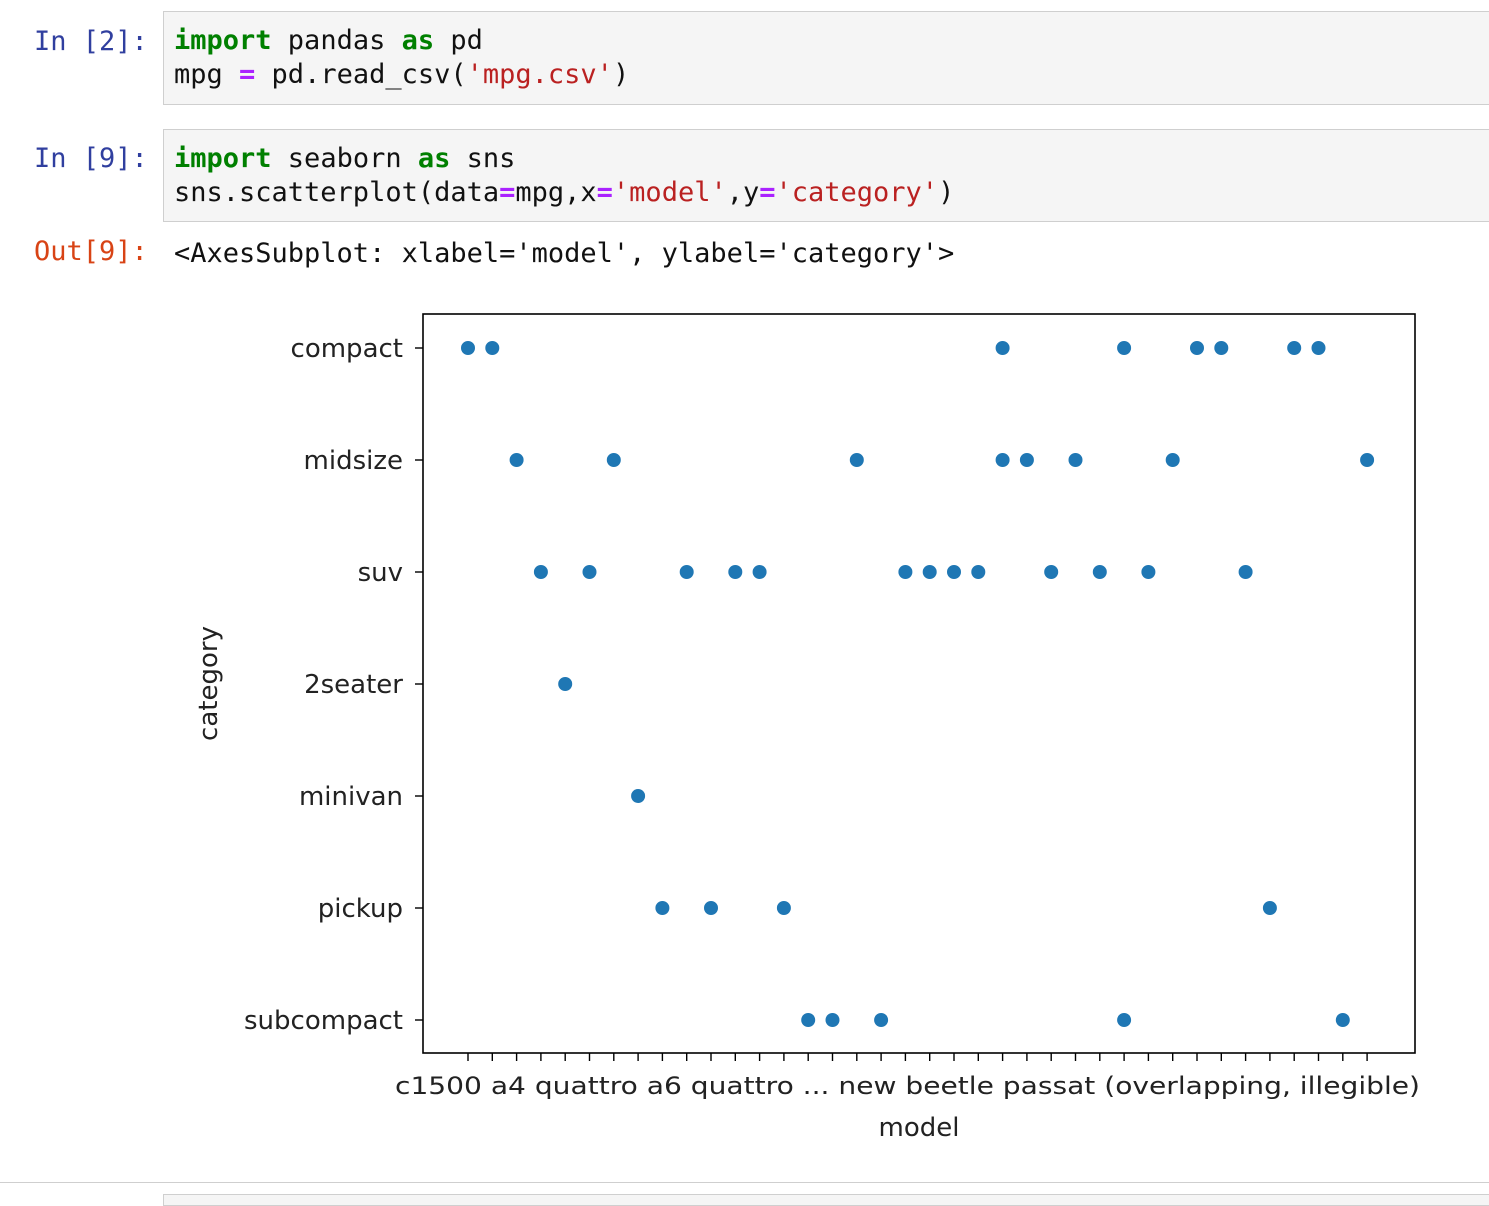 This screenshot has width=1489, height=1206. What do you see at coordinates (826, 1200) in the screenshot?
I see `next-cell-editor` at bounding box center [826, 1200].